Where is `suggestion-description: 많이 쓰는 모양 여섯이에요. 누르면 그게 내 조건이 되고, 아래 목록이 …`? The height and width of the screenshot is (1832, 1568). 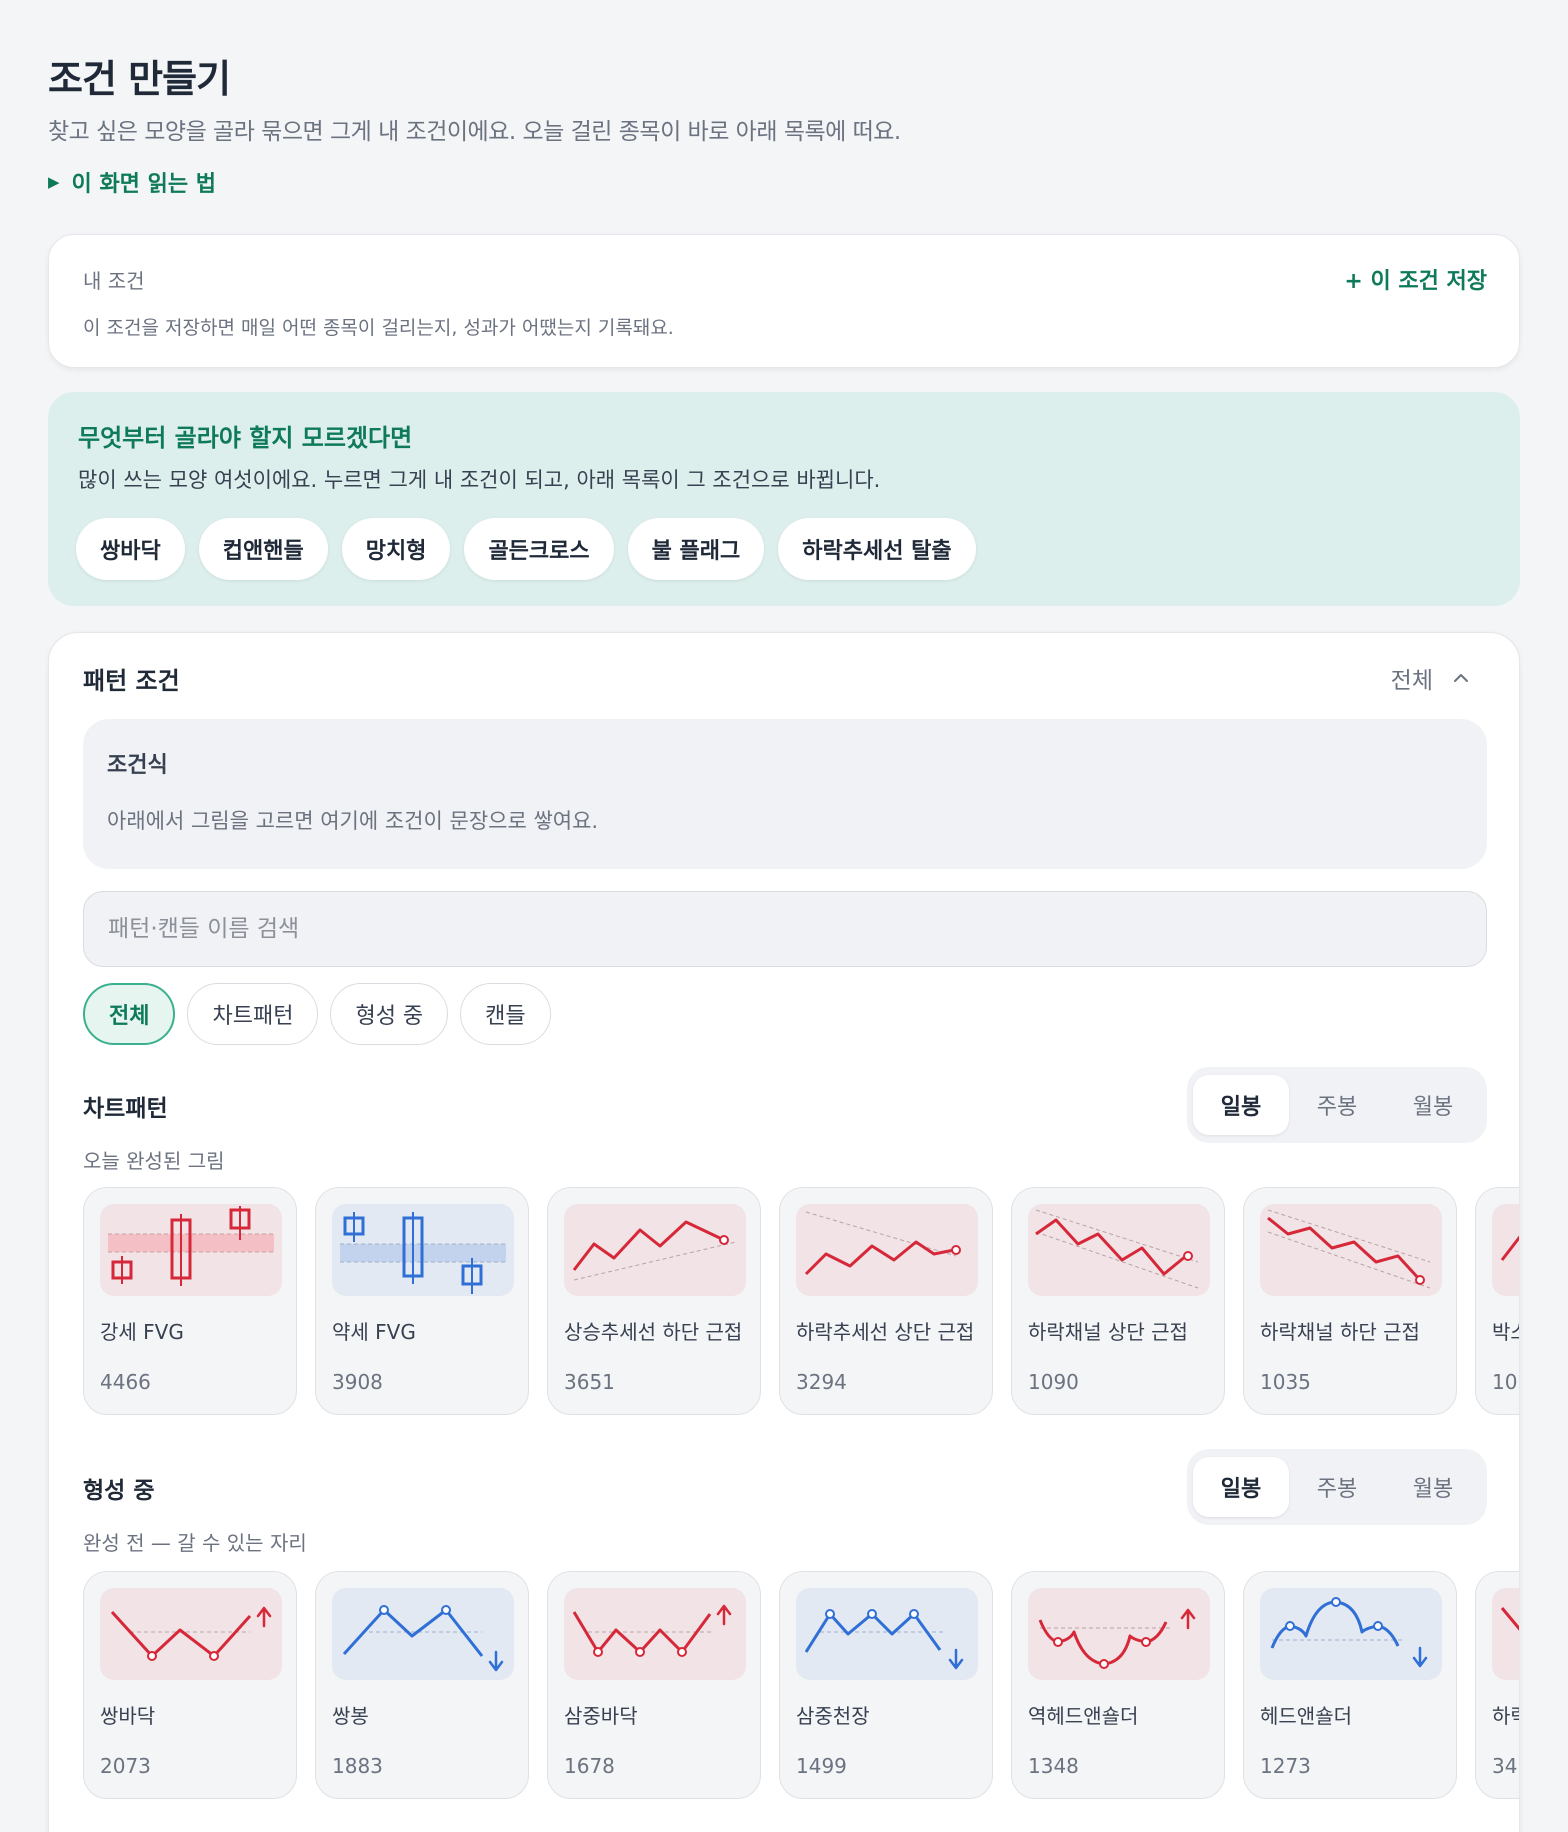
suggestion-description: 많이 쓰는 모양 여섯이에요. 누르면 그게 내 조건이 되고, 아래 목록이 … is located at coordinates (479, 480).